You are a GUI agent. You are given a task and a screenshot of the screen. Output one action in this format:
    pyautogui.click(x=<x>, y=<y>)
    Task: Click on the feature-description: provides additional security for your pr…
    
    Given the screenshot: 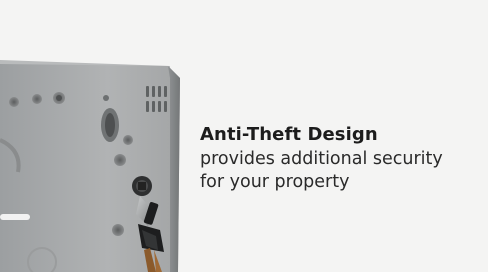 What is the action you would take?
    pyautogui.click(x=321, y=170)
    